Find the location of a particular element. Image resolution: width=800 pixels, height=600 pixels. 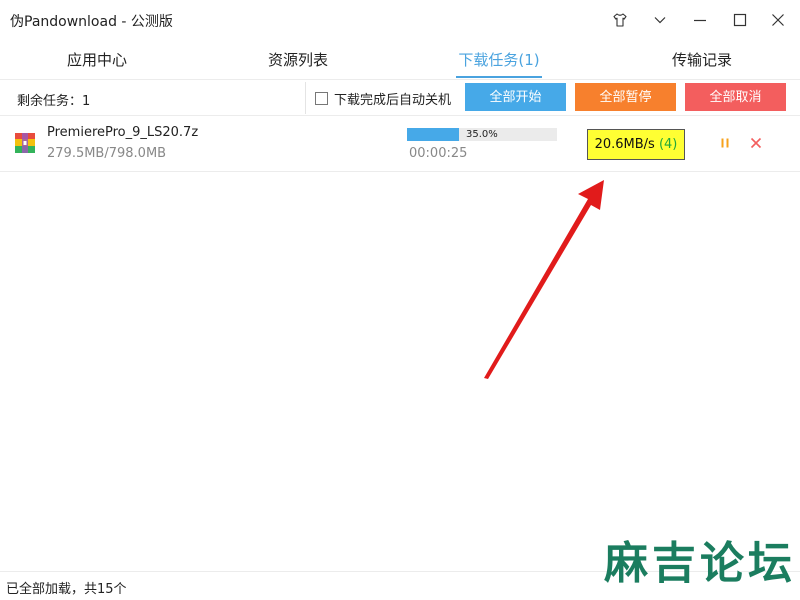

task-speed-highlight: 20.6MB/s (4) is located at coordinates (636, 144).